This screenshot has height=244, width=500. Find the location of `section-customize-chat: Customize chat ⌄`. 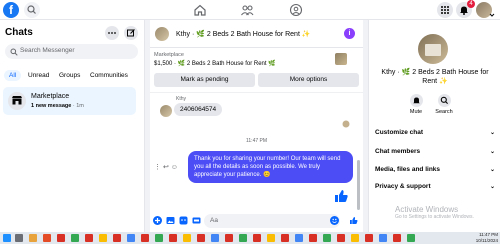

section-customize-chat: Customize chat ⌄ is located at coordinates (435, 132).